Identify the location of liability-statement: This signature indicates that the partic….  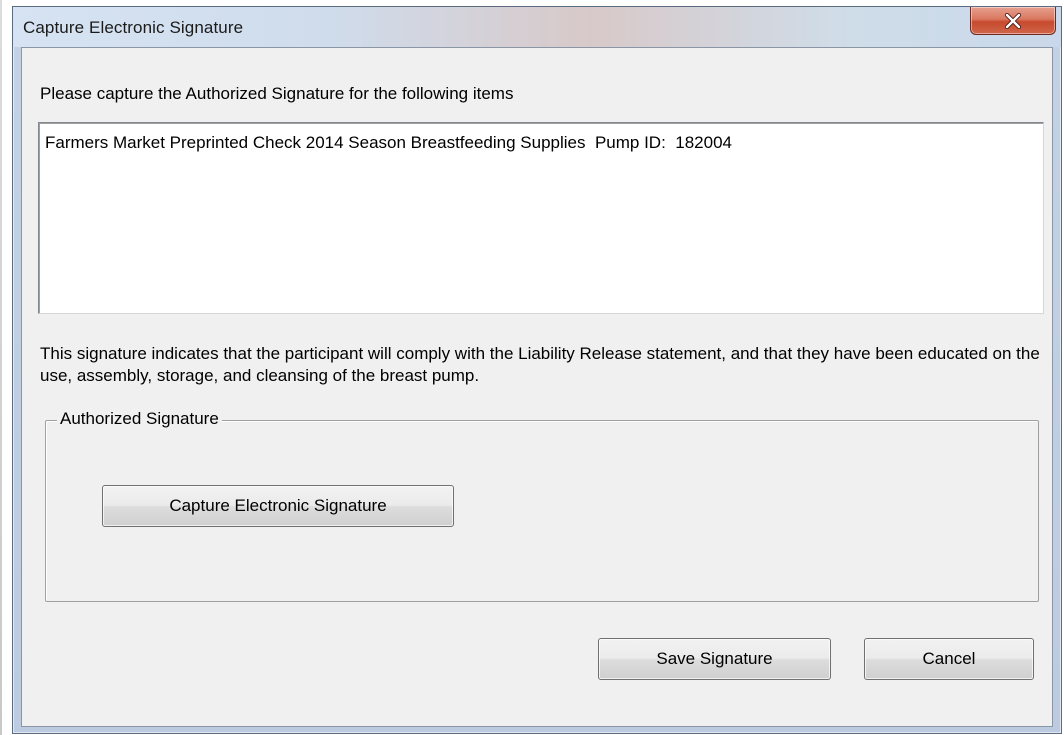
(540, 364).